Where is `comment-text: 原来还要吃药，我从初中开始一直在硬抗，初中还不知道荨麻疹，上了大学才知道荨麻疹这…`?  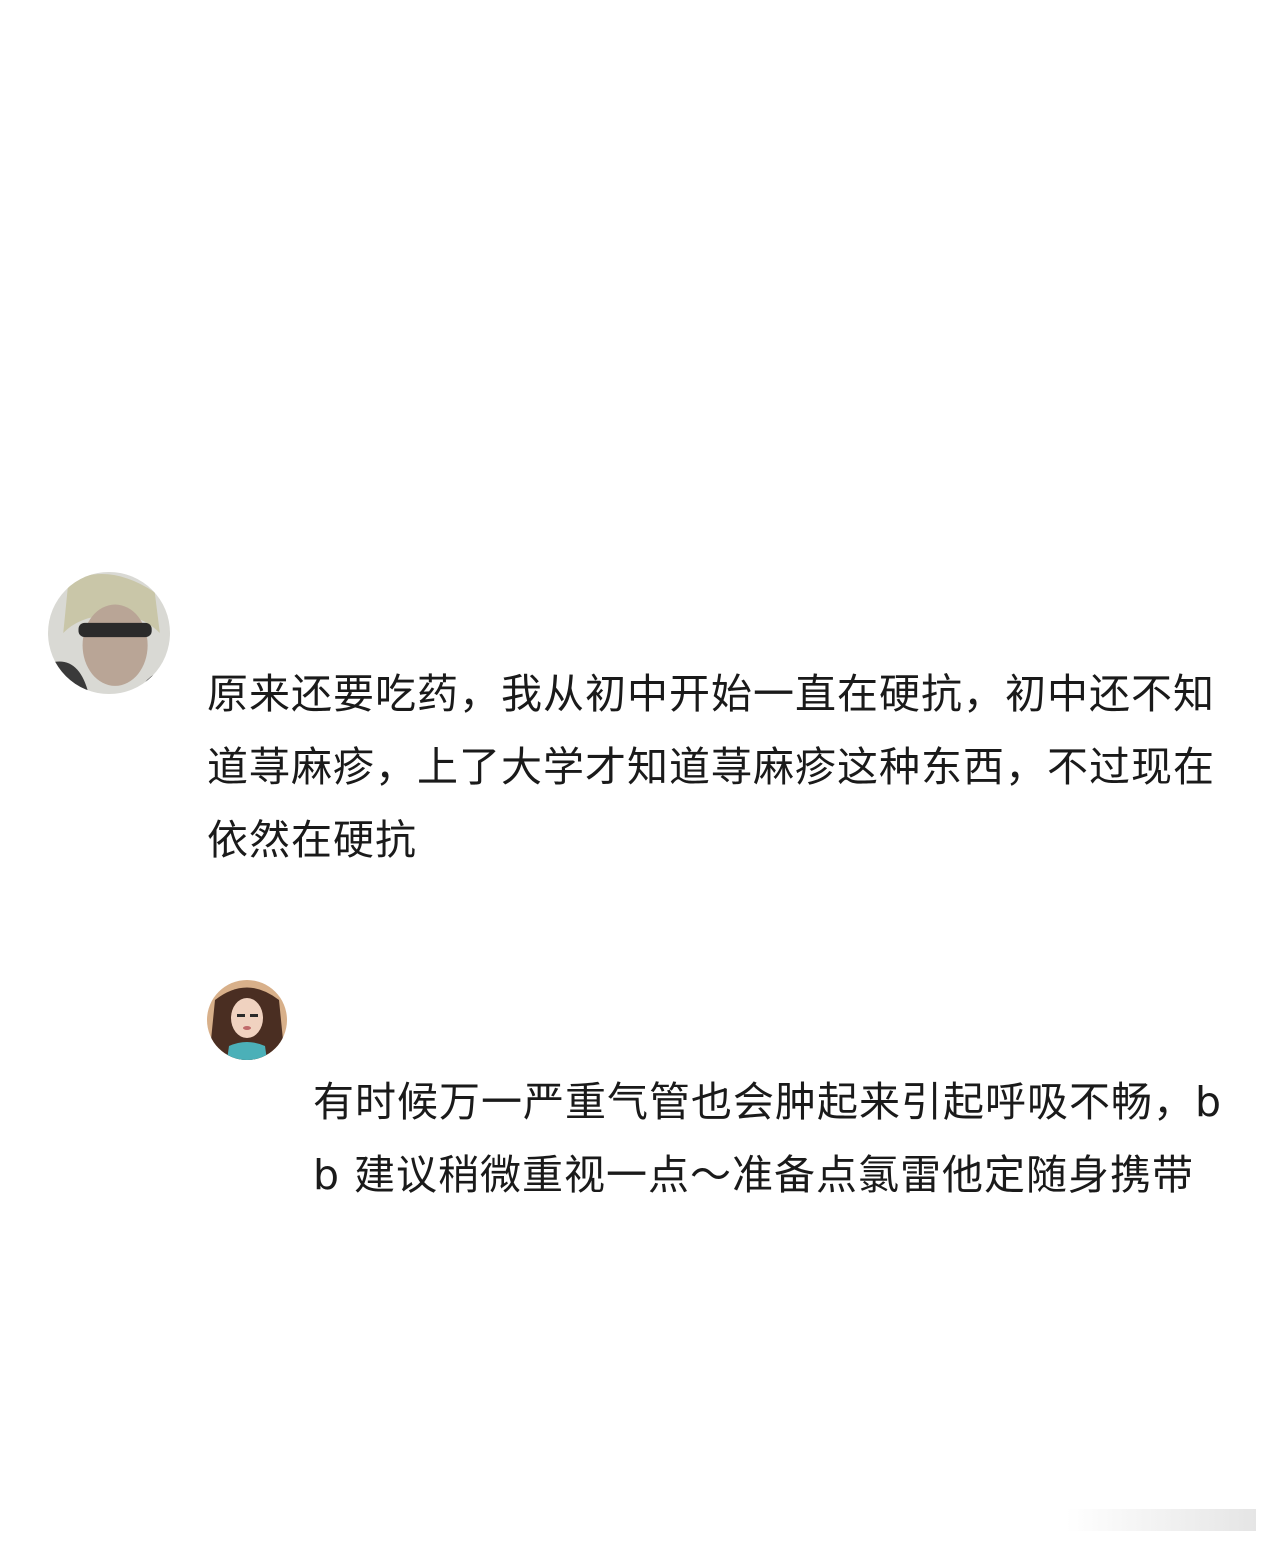 comment-text: 原来还要吃药，我从初中开始一直在硬抗，初中还不知道荨麻疹，上了大学才知道荨麻疹这… is located at coordinates (711, 767).